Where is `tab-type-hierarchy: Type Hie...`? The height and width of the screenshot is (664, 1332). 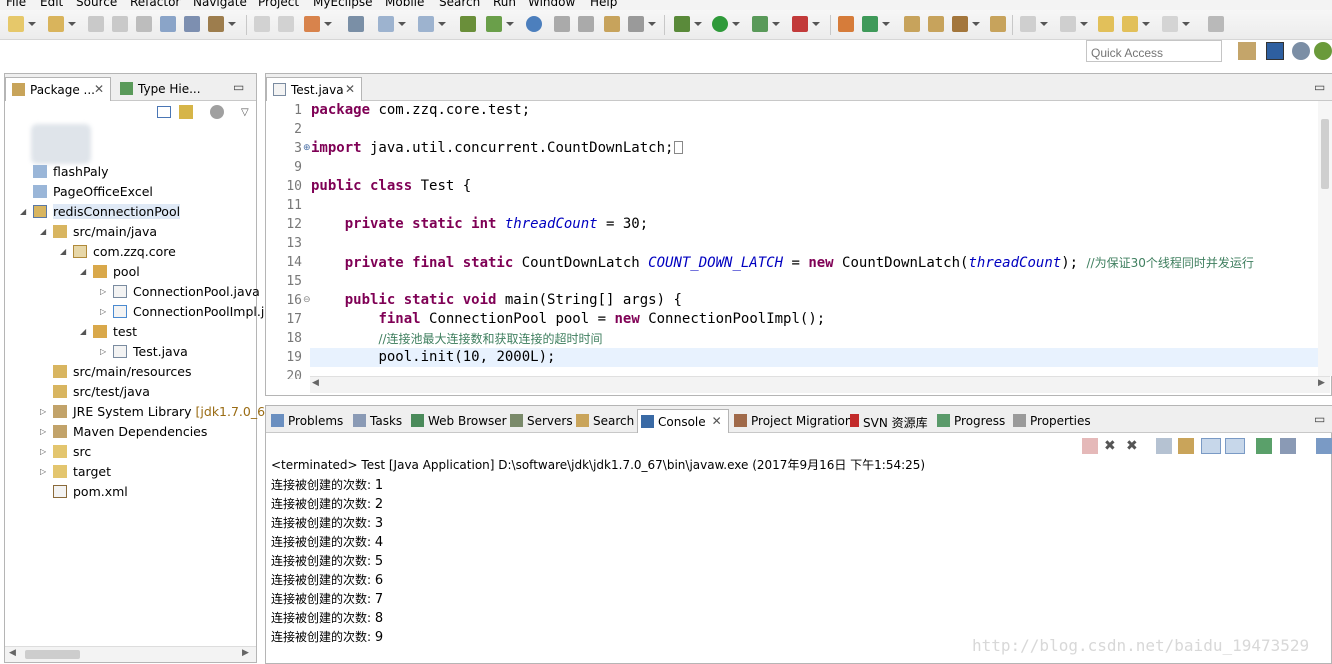
tab-type-hierarchy: Type Hie... is located at coordinates (169, 89).